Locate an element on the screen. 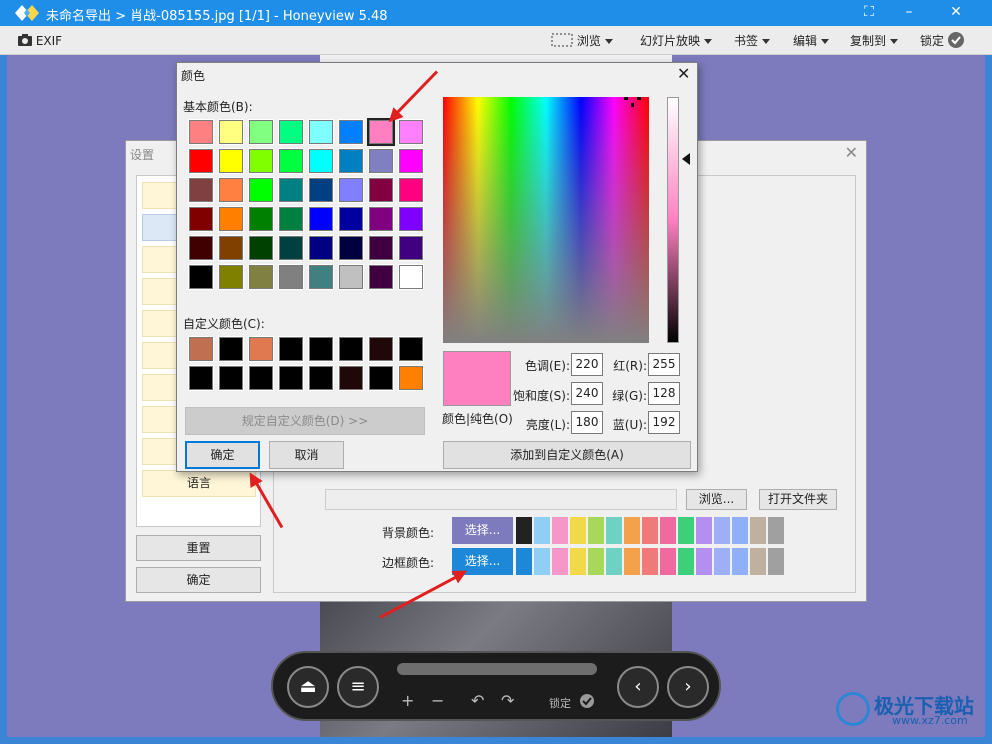  add-to-custom-colors-button: 添加到自定义颜色(A) is located at coordinates (567, 455).